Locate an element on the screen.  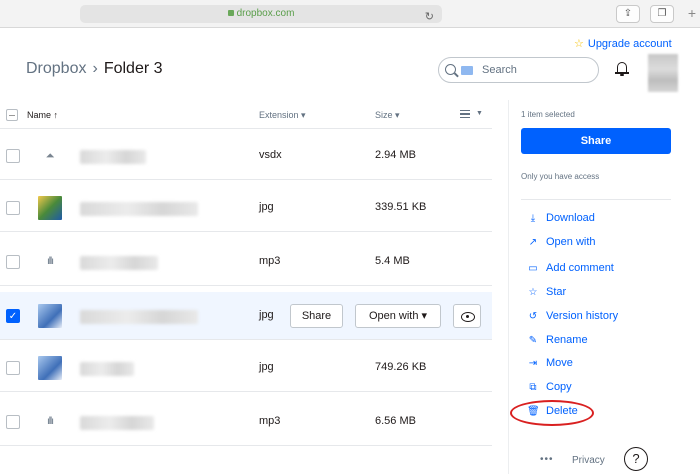
sidebar-divider is located at coordinates (508, 287).